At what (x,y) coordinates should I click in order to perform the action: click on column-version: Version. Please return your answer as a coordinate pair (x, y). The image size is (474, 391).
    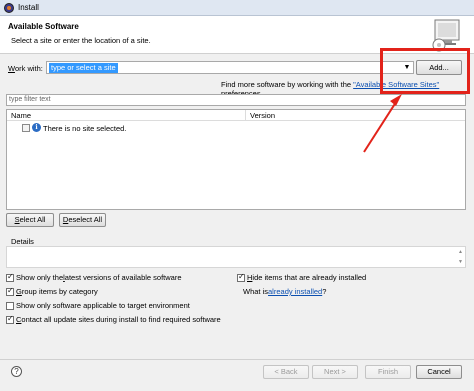
    Looking at the image, I should click on (262, 115).